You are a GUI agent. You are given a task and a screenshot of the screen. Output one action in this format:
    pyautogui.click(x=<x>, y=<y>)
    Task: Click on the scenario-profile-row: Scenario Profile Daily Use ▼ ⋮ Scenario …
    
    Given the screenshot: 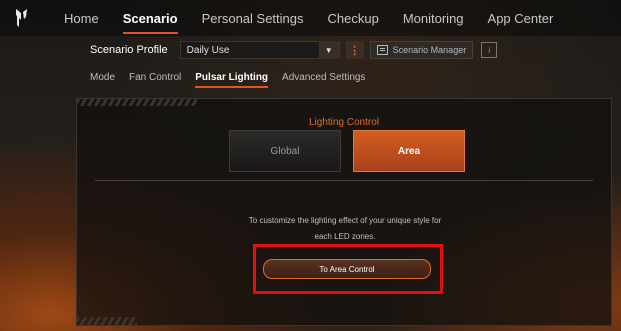 What is the action you would take?
    pyautogui.click(x=294, y=50)
    